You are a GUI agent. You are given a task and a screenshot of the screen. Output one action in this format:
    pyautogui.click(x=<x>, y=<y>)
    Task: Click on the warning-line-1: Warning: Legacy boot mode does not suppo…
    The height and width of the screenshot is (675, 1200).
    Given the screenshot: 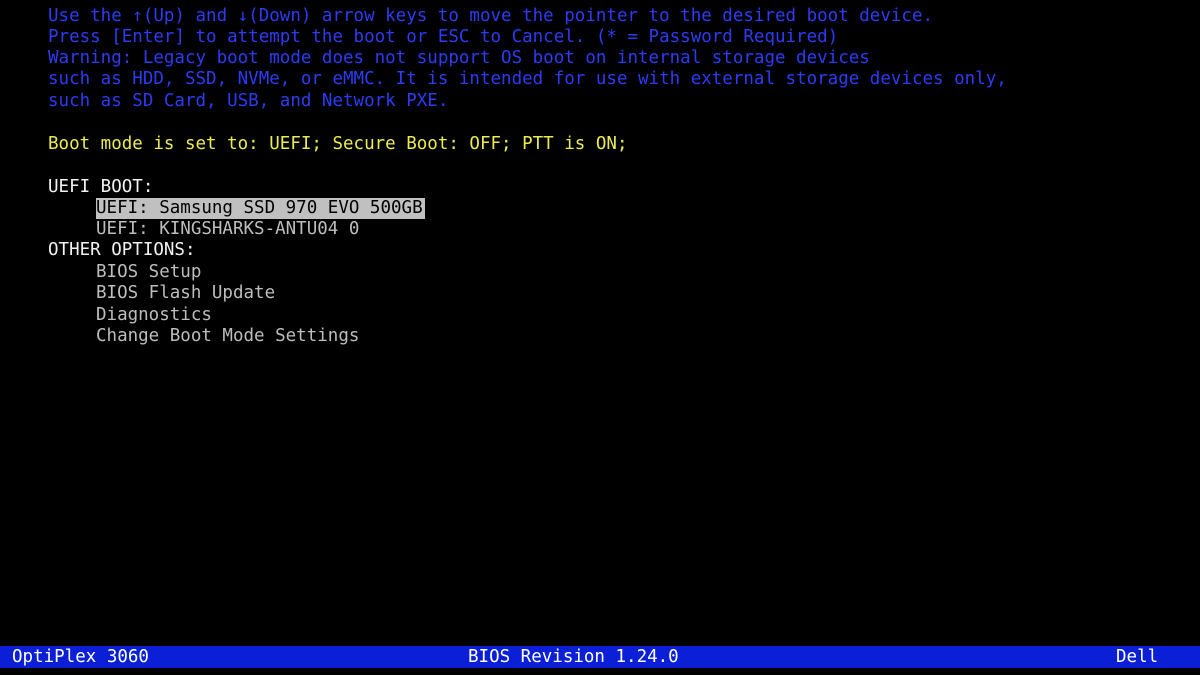 What is the action you would take?
    pyautogui.click(x=459, y=58)
    